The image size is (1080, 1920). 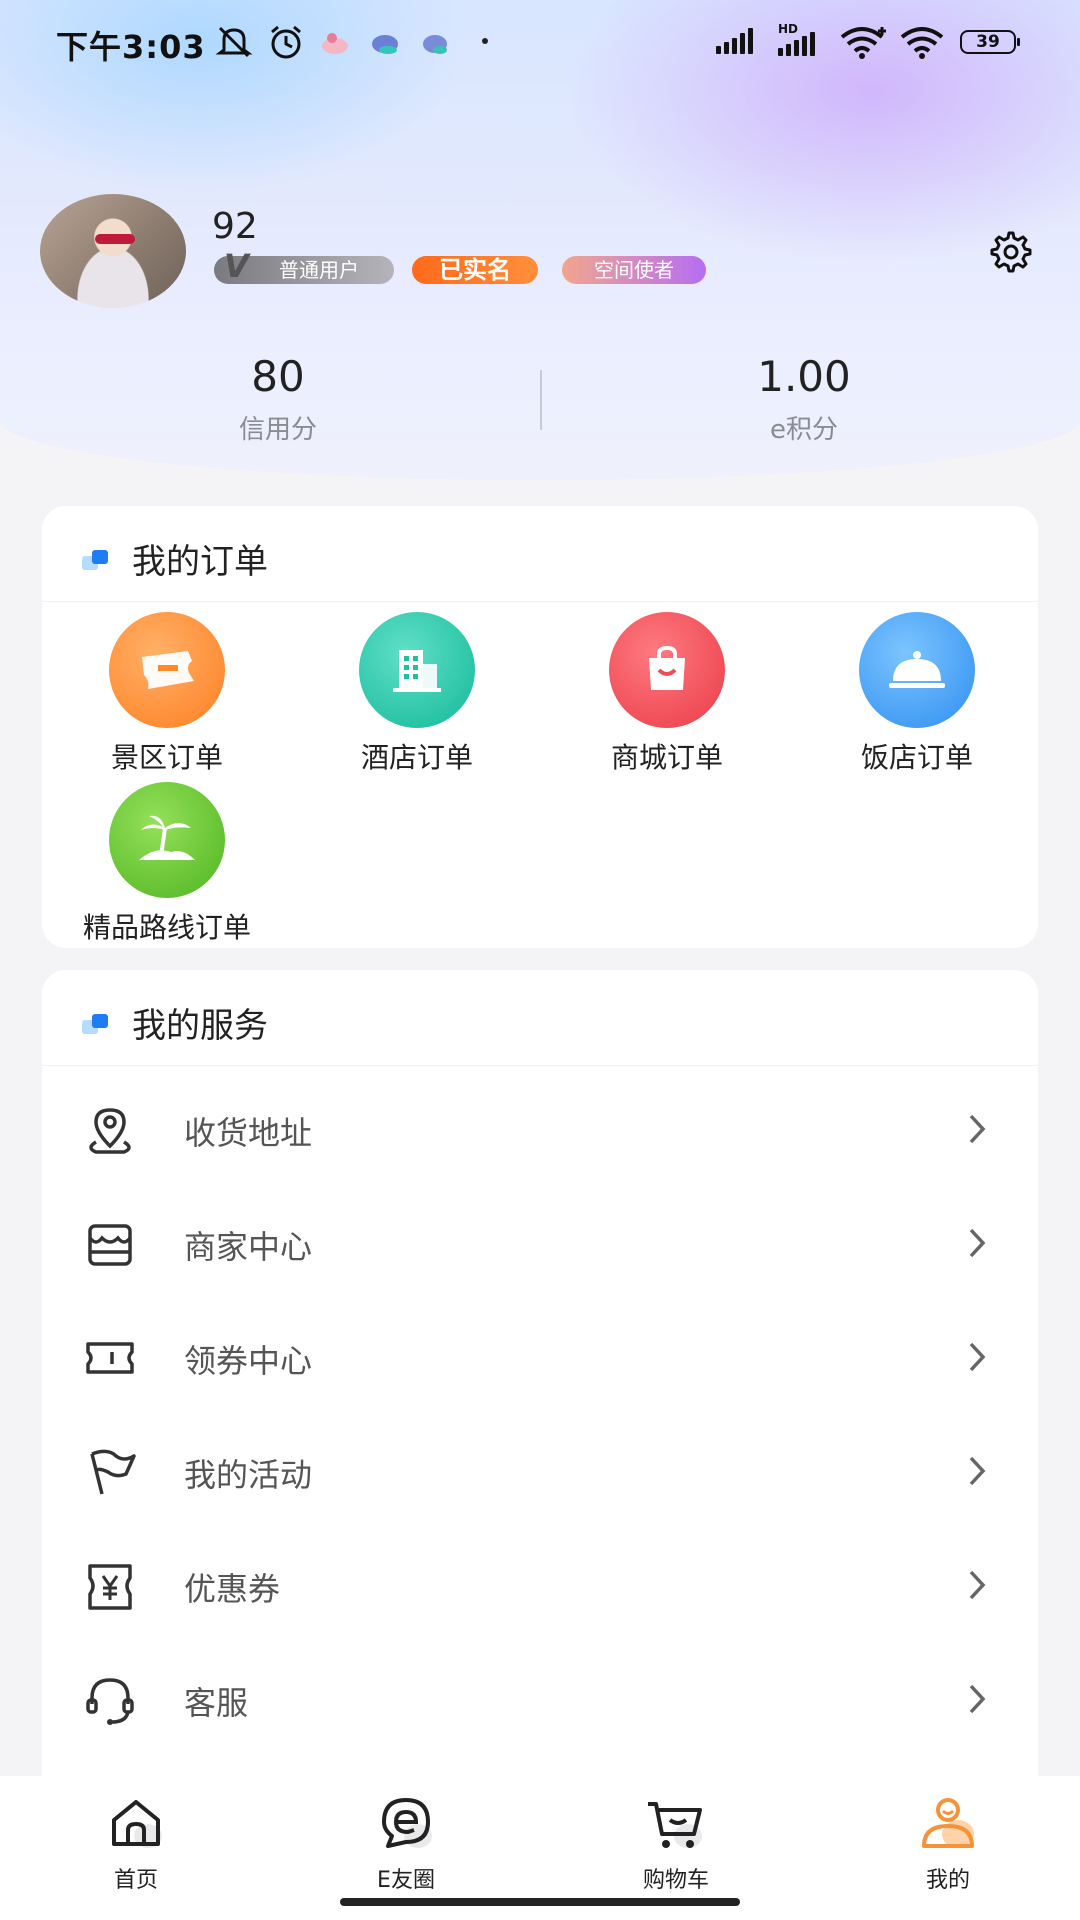 I want to click on tab-mine: 我的, so click(x=948, y=1844).